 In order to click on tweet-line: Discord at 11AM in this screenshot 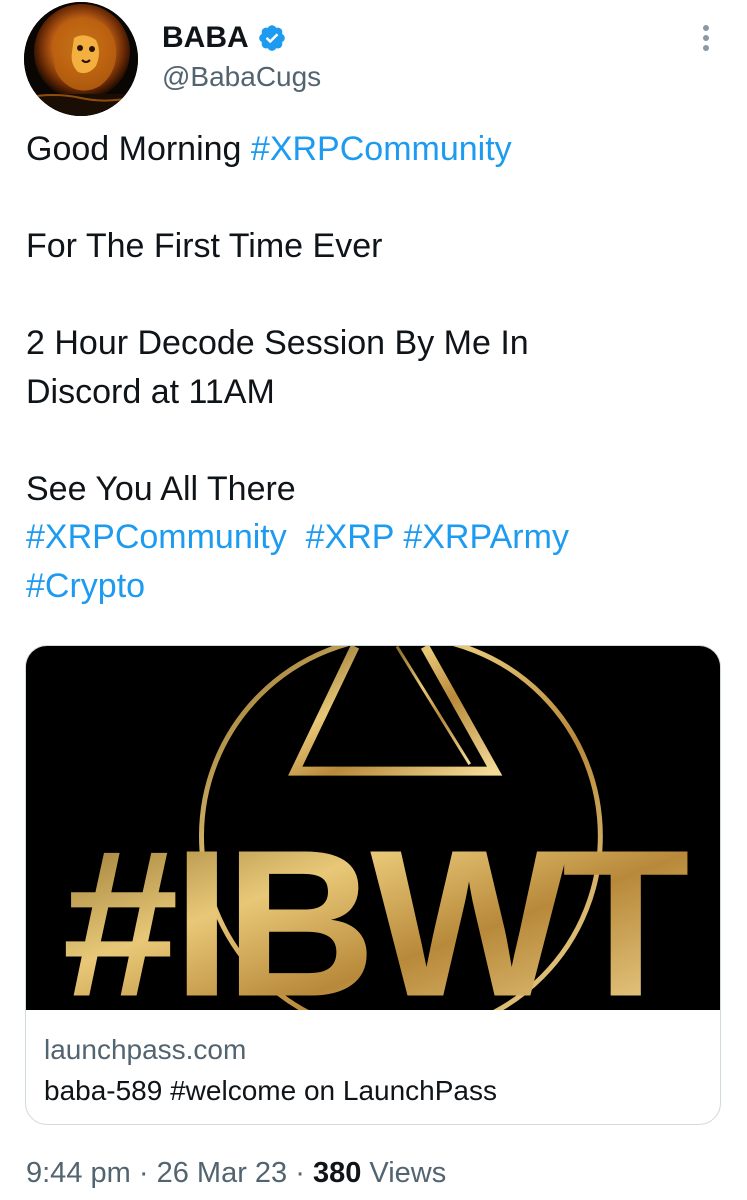, I will do `click(150, 391)`.